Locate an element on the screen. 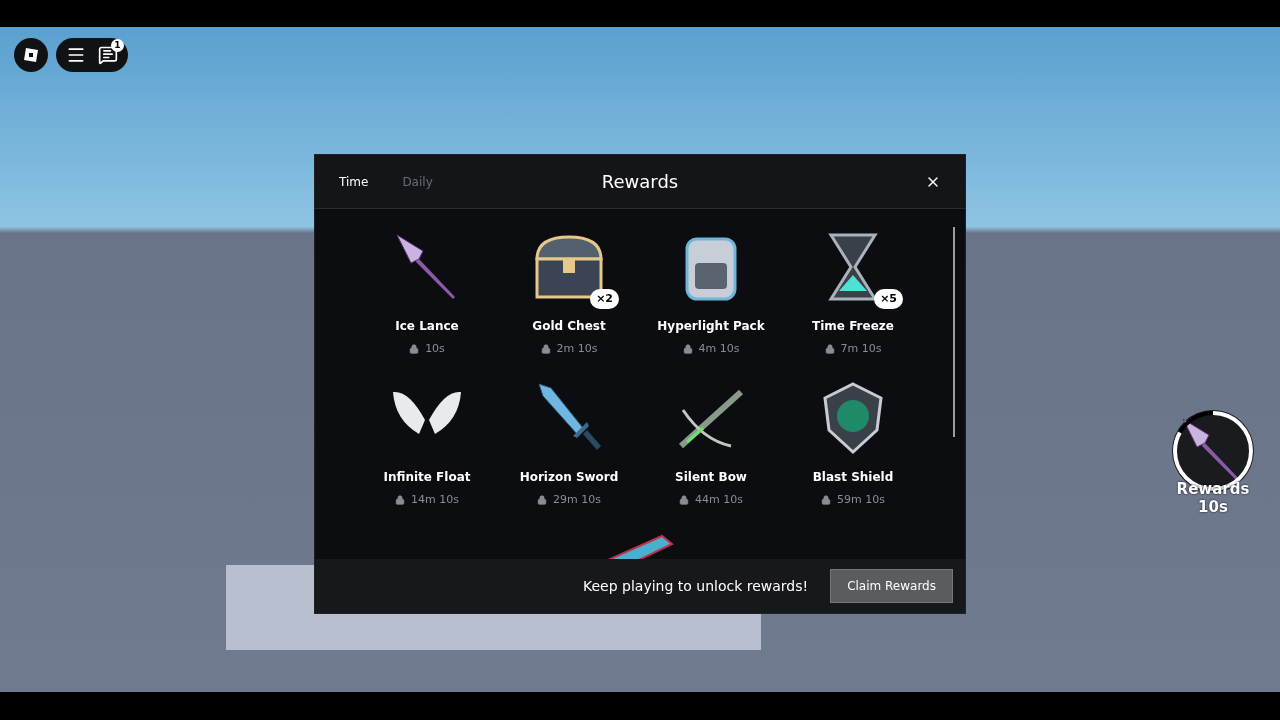 The height and width of the screenshot is (720, 1280). scrollbar is located at coordinates (954, 332).